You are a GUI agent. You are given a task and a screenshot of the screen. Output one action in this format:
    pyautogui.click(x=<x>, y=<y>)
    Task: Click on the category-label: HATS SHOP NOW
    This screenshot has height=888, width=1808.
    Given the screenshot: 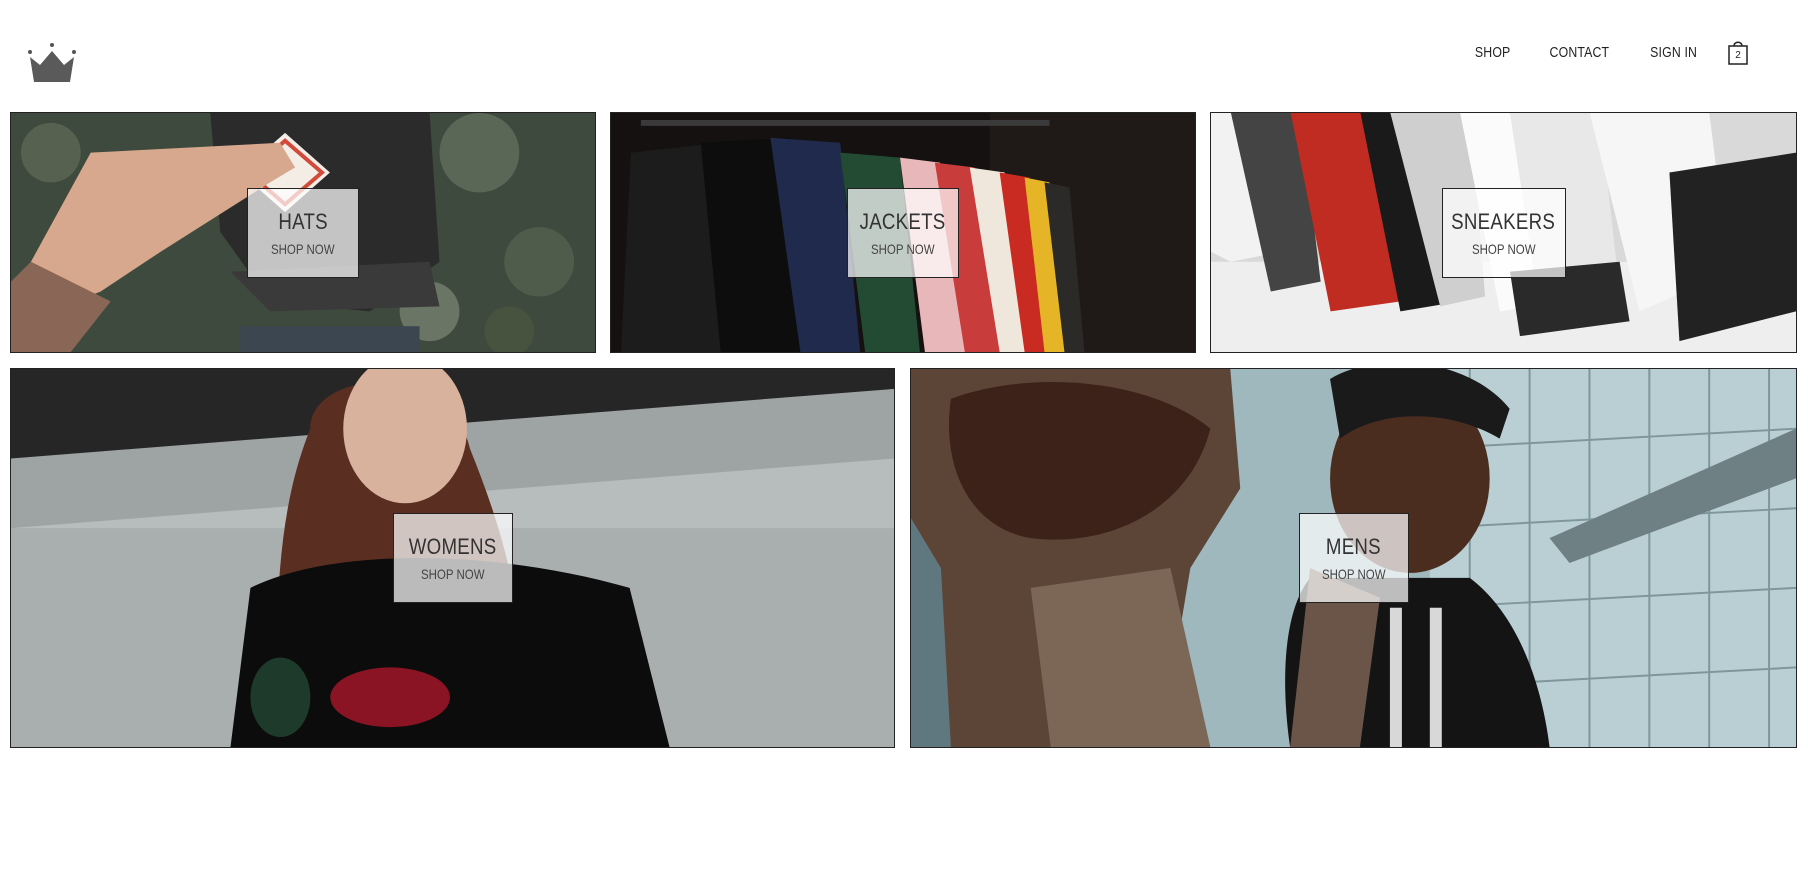 What is the action you would take?
    pyautogui.click(x=303, y=232)
    